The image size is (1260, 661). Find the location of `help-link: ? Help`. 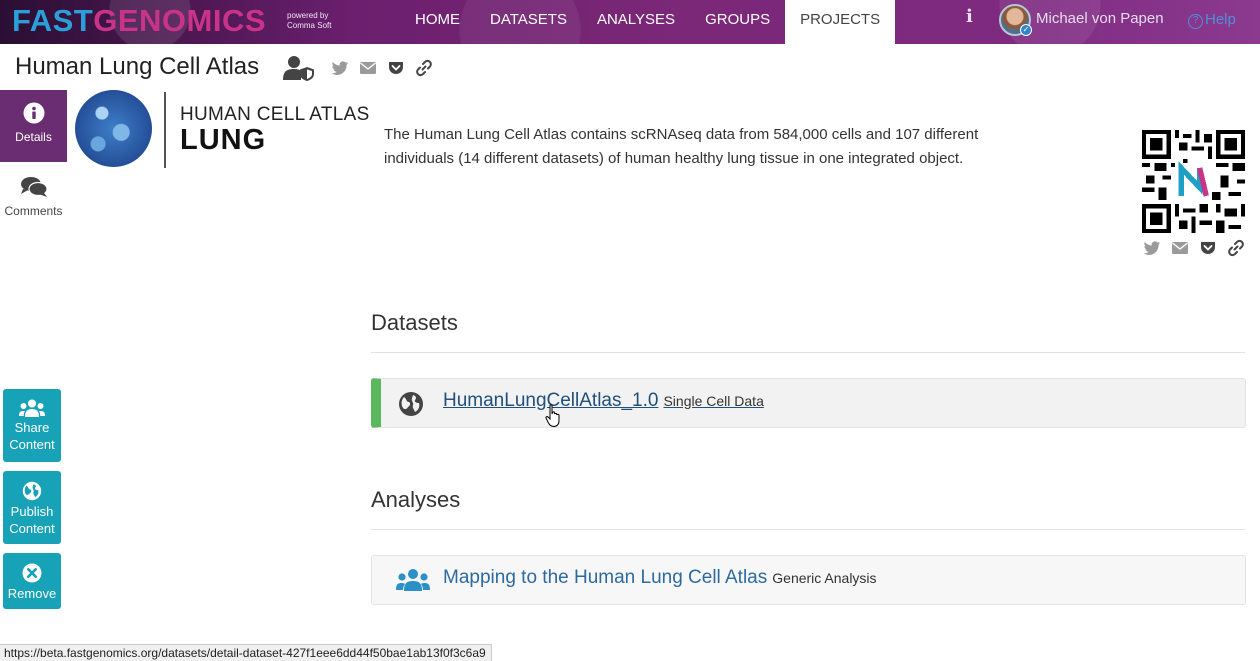

help-link: ? Help is located at coordinates (1212, 20).